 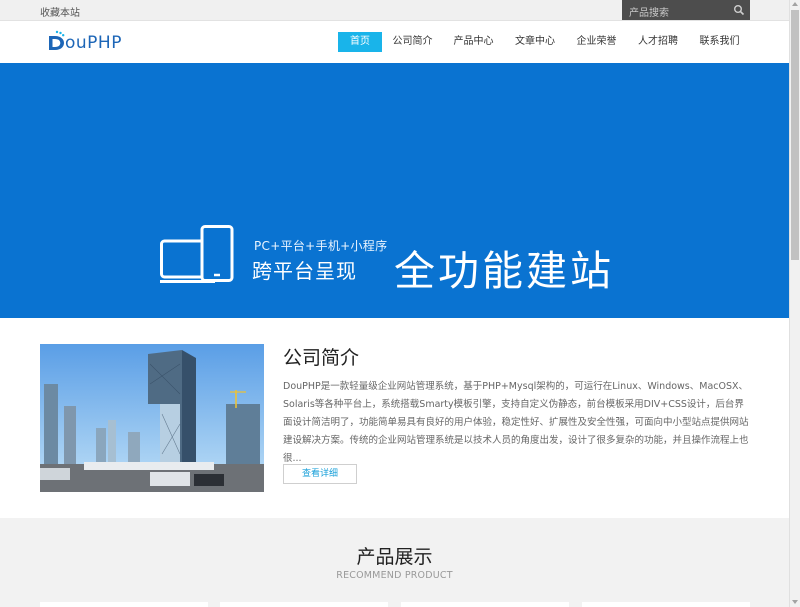 I want to click on banner-subtitle: PC+平台+手机+小程序, so click(x=321, y=246).